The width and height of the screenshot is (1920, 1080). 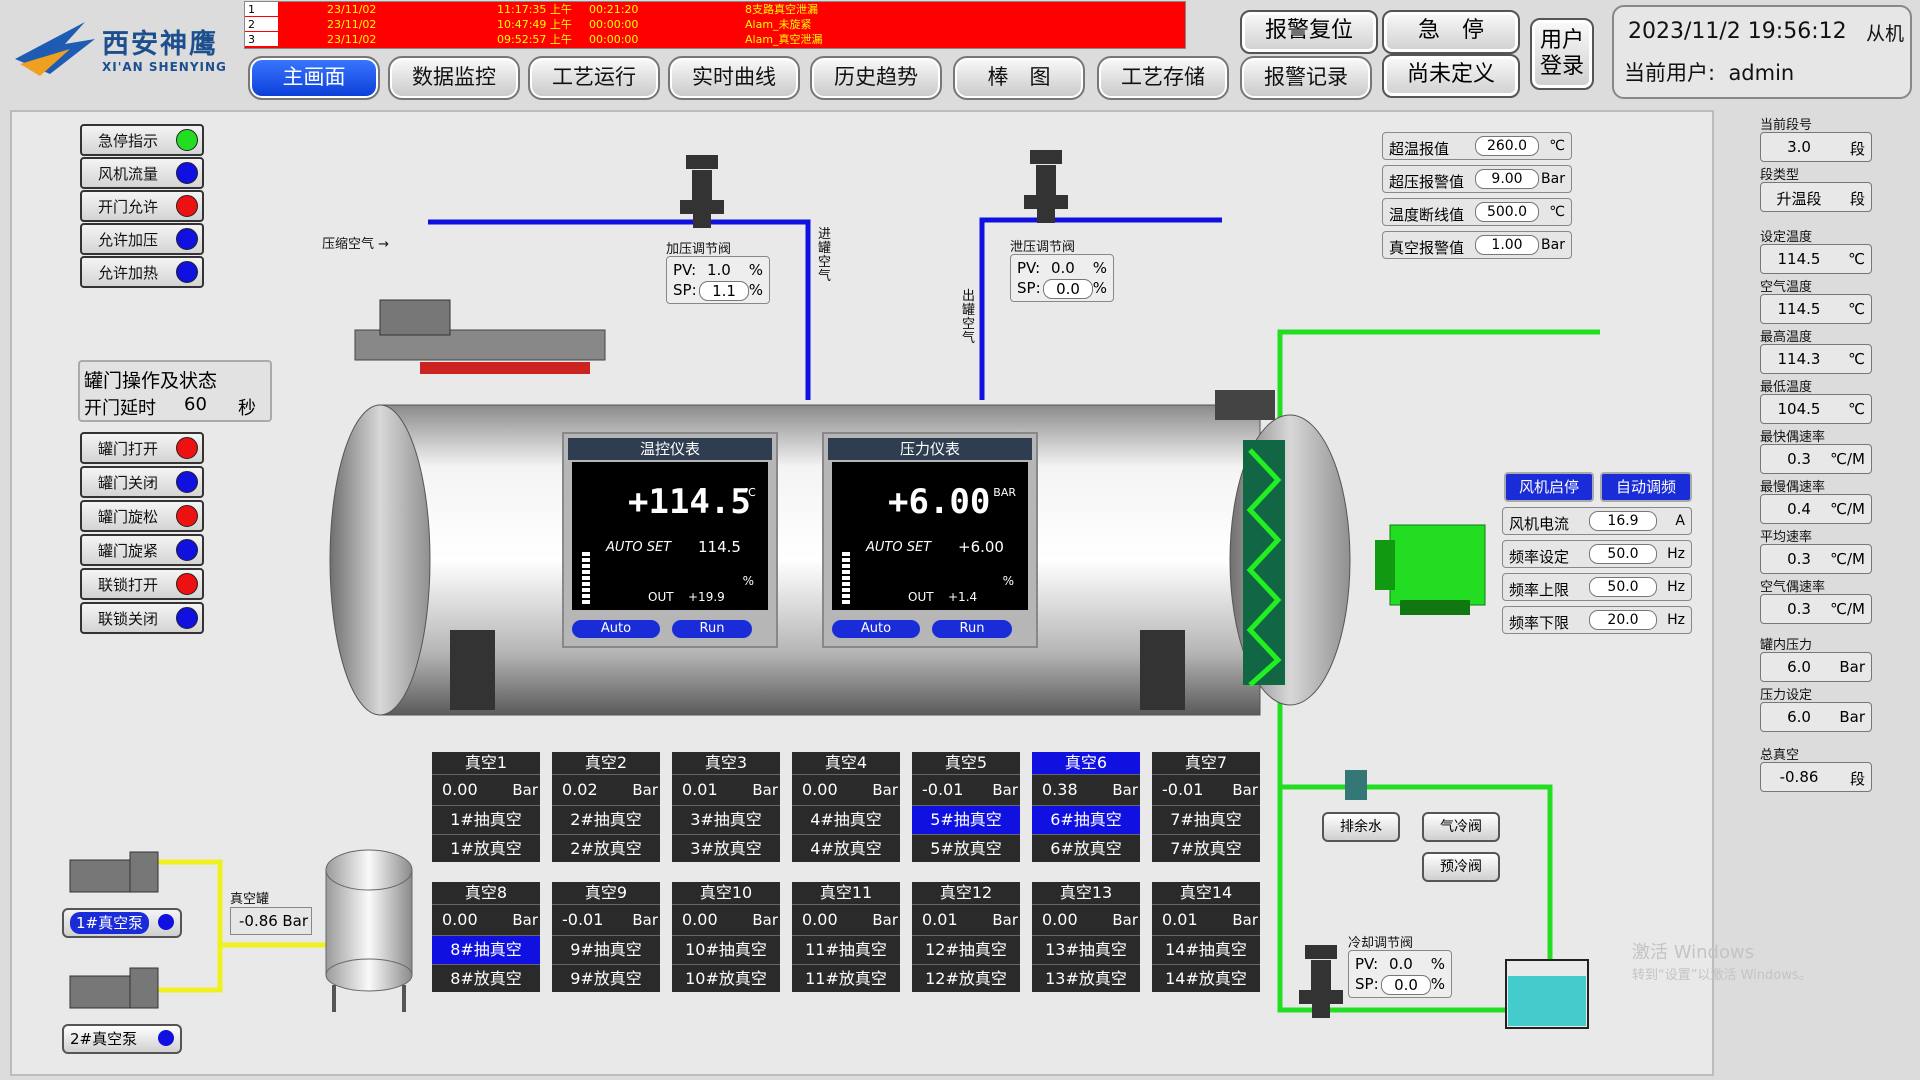 I want to click on vacuum-pump-button: 2#抽真空, so click(x=606, y=820).